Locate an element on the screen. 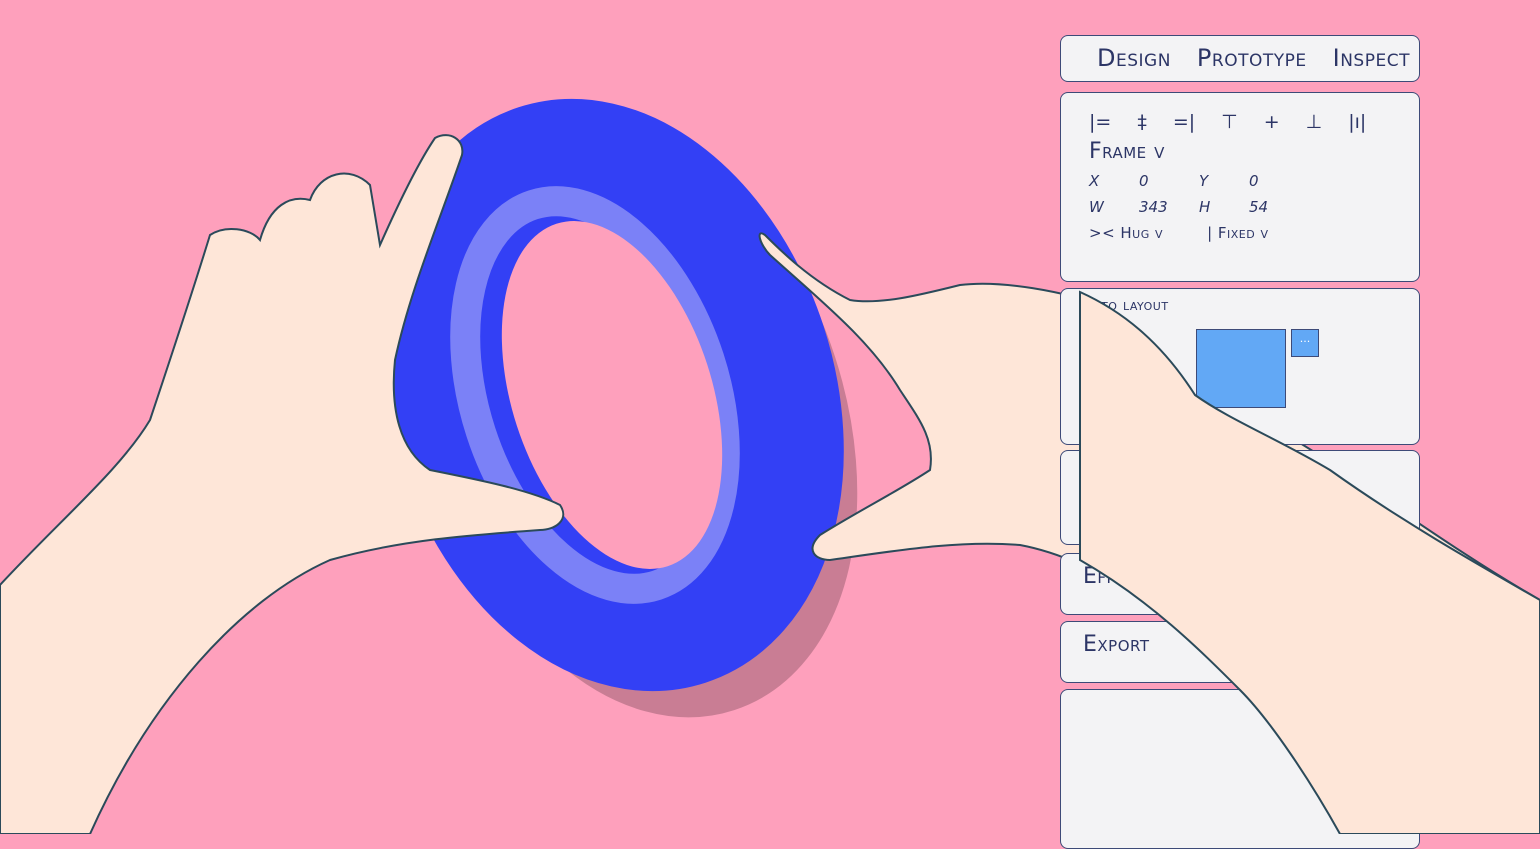  align-left-icon: |= is located at coordinates (1100, 122).